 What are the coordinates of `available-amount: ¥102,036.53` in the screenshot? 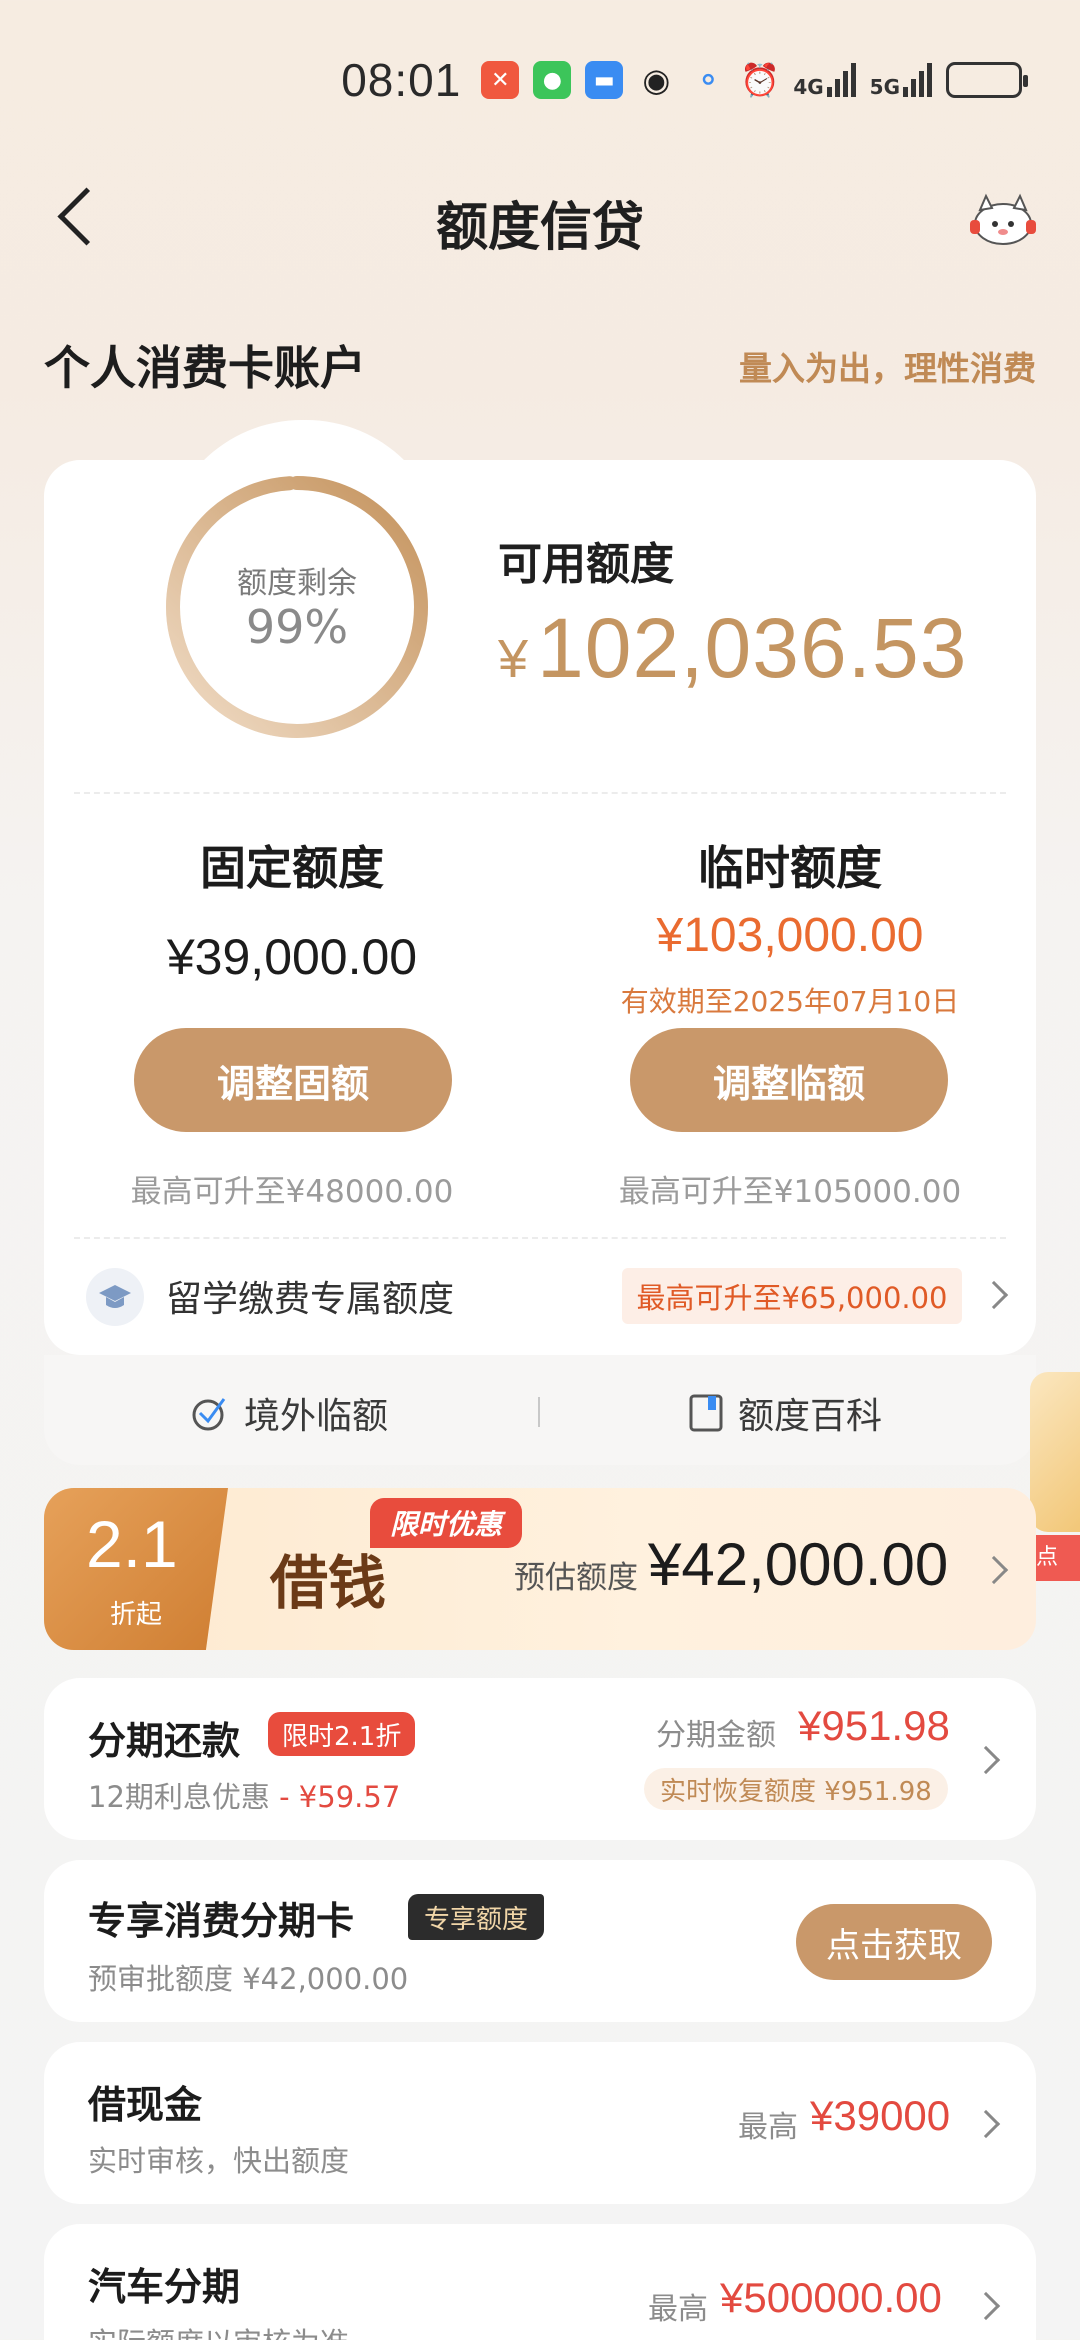 It's located at (732, 648).